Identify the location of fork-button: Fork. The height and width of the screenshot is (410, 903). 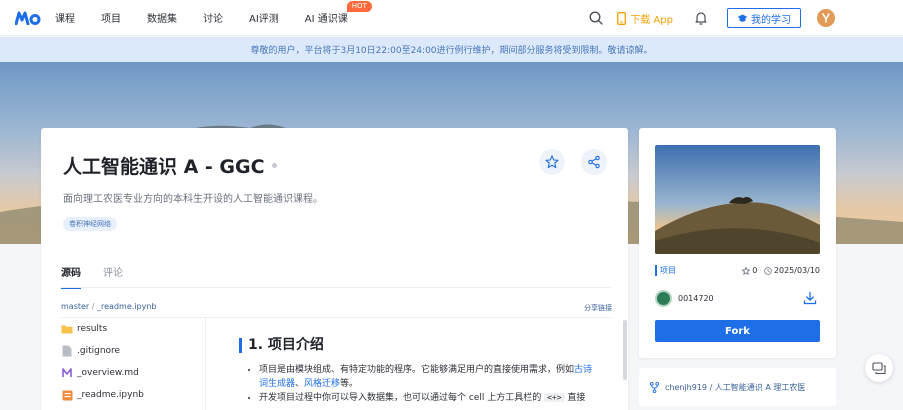
(737, 331).